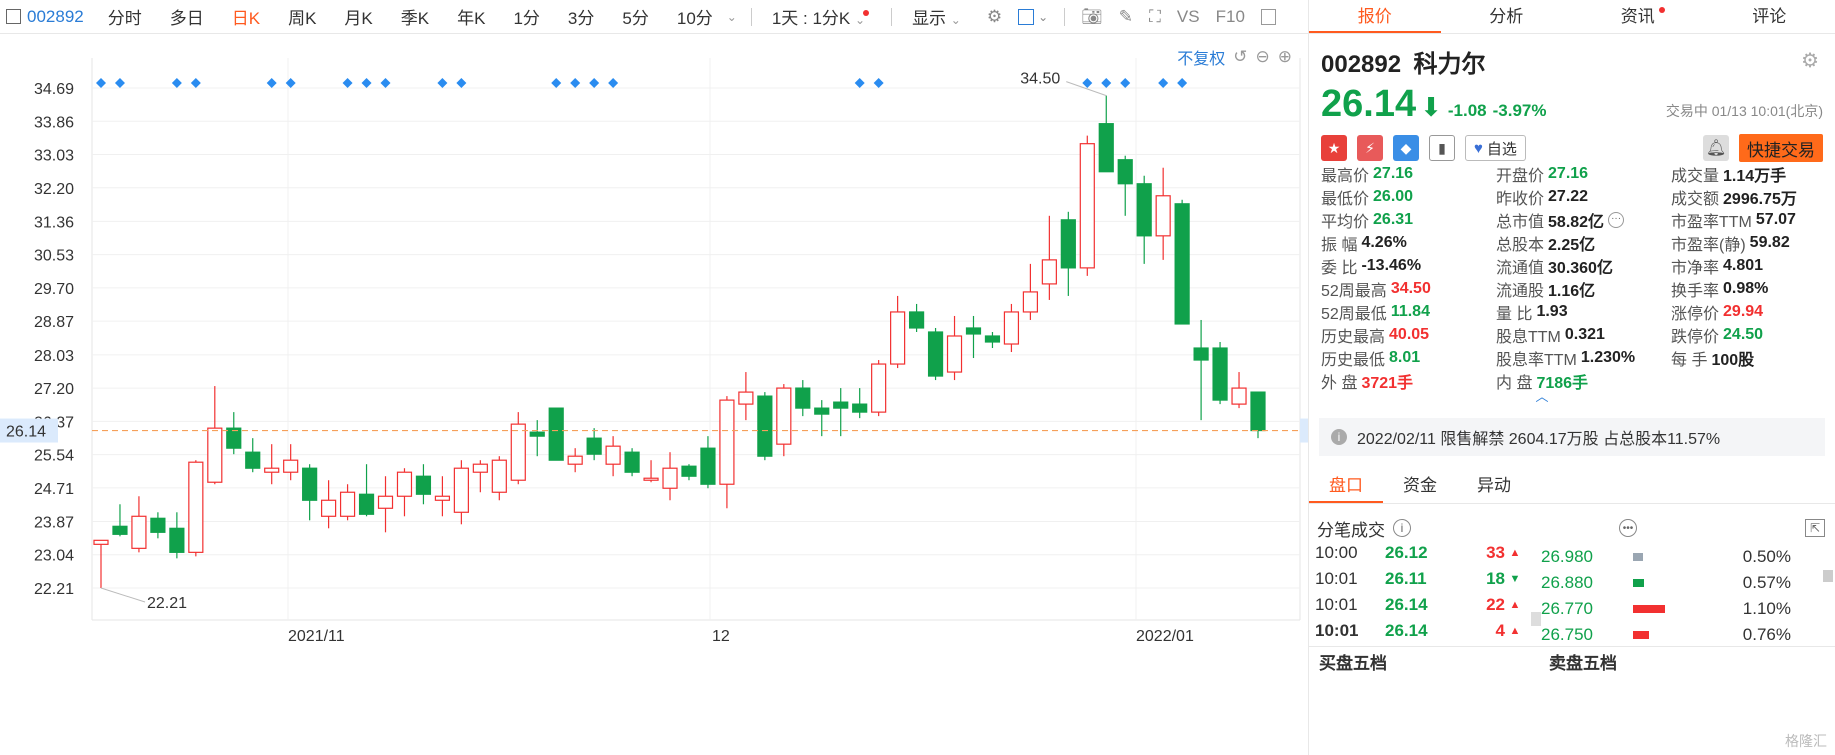 Image resolution: width=1835 pixels, height=755 pixels. Describe the element at coordinates (1043, 17) in the screenshot. I see `chevron-down-icon: ⌄` at that location.